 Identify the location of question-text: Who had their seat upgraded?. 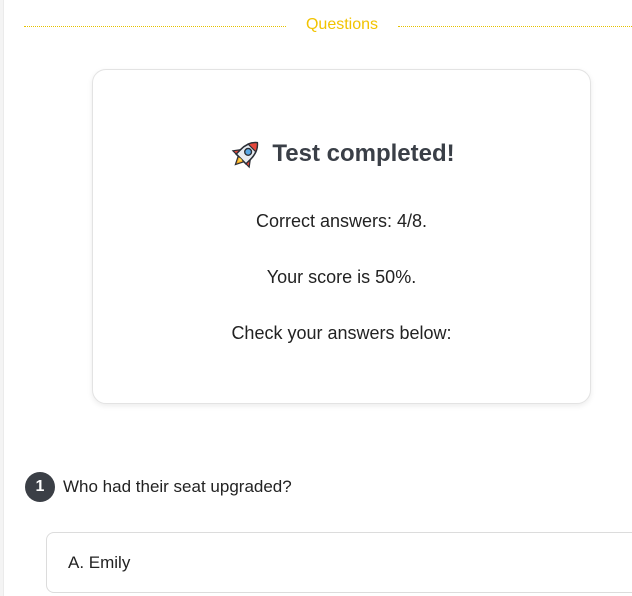
(177, 486).